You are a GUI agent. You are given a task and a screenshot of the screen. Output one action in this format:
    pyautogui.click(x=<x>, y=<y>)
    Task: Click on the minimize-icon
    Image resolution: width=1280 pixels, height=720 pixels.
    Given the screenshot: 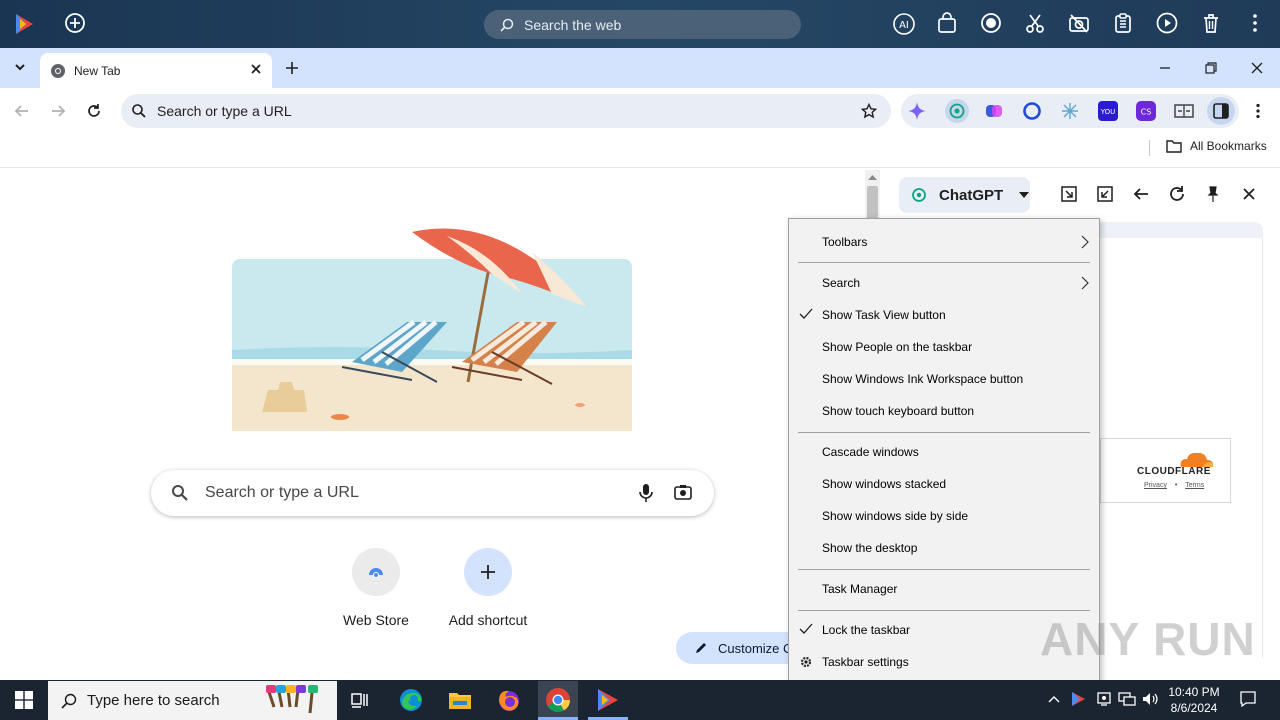 What is the action you would take?
    pyautogui.click(x=1165, y=68)
    